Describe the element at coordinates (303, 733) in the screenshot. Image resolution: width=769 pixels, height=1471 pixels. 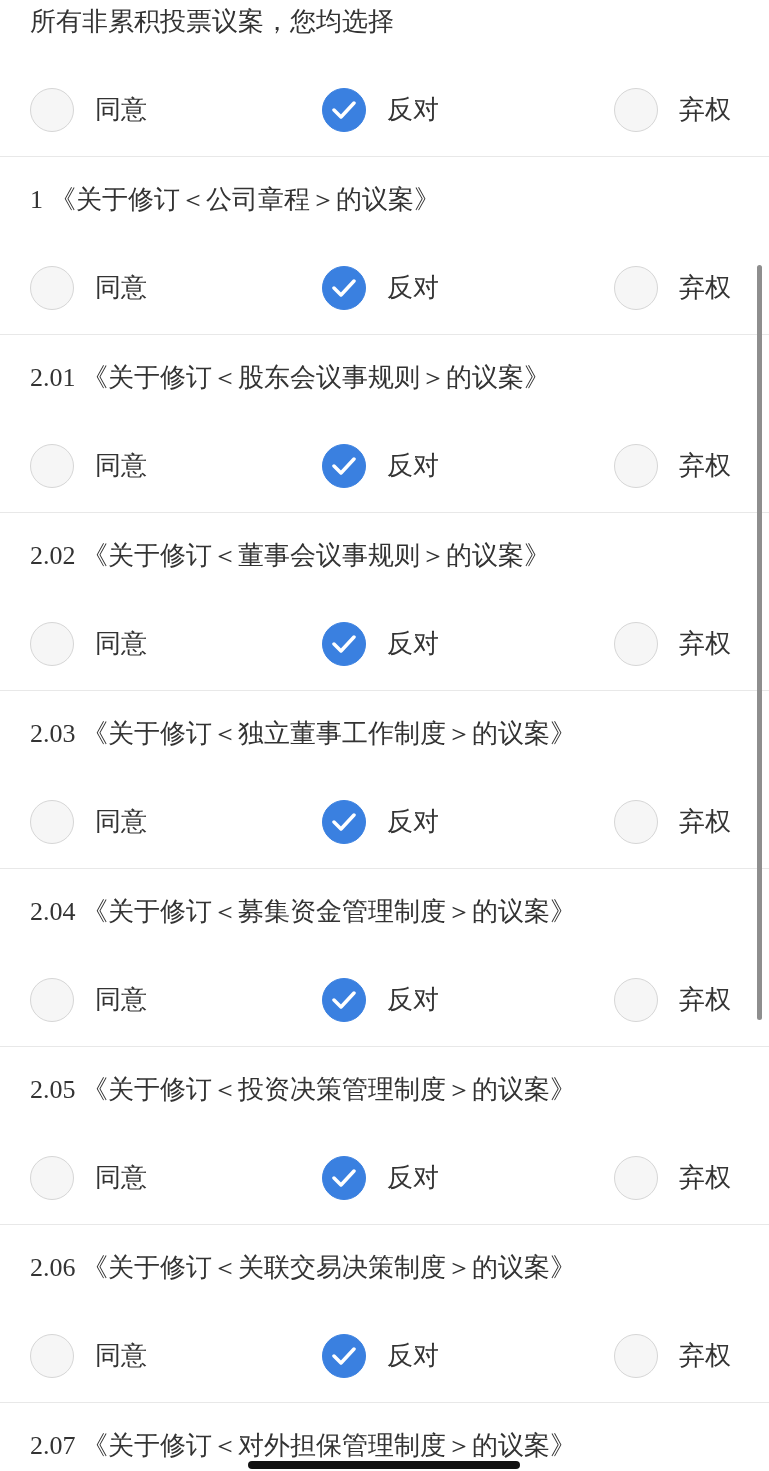
I see `proposal-title: 2.03 《关于修订＜独立董事工作制度＞的议案》` at that location.